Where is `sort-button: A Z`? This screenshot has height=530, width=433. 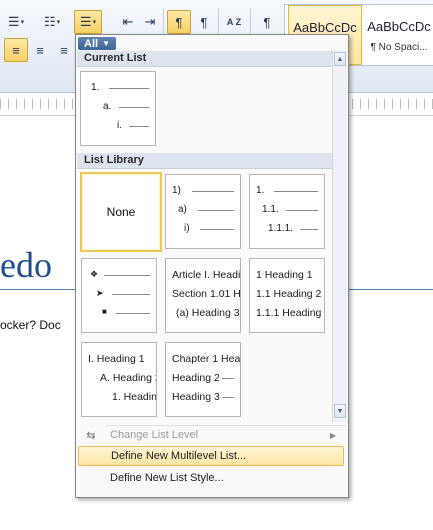 sort-button: A Z is located at coordinates (234, 22).